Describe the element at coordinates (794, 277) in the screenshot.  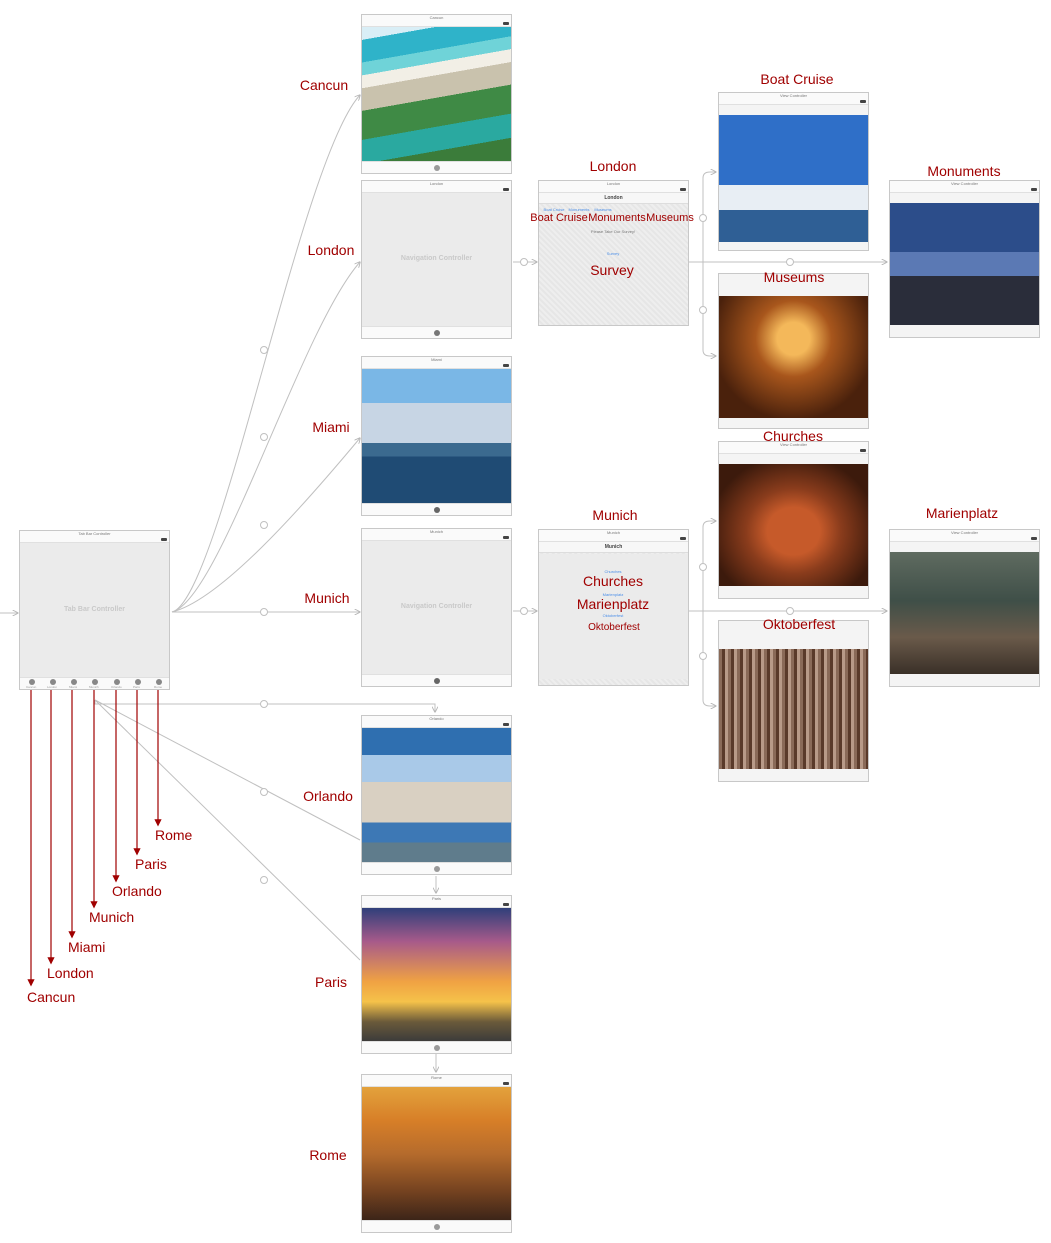
I see `label-museums: Museums` at that location.